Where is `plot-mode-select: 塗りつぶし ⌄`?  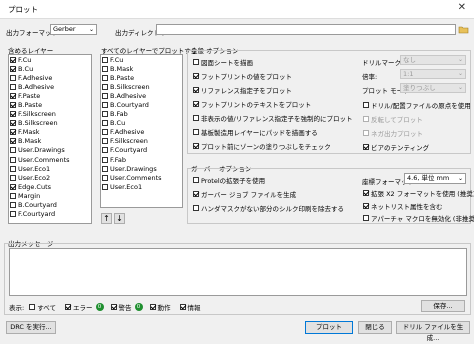 plot-mode-select: 塗りつぶし ⌄ is located at coordinates (433, 88).